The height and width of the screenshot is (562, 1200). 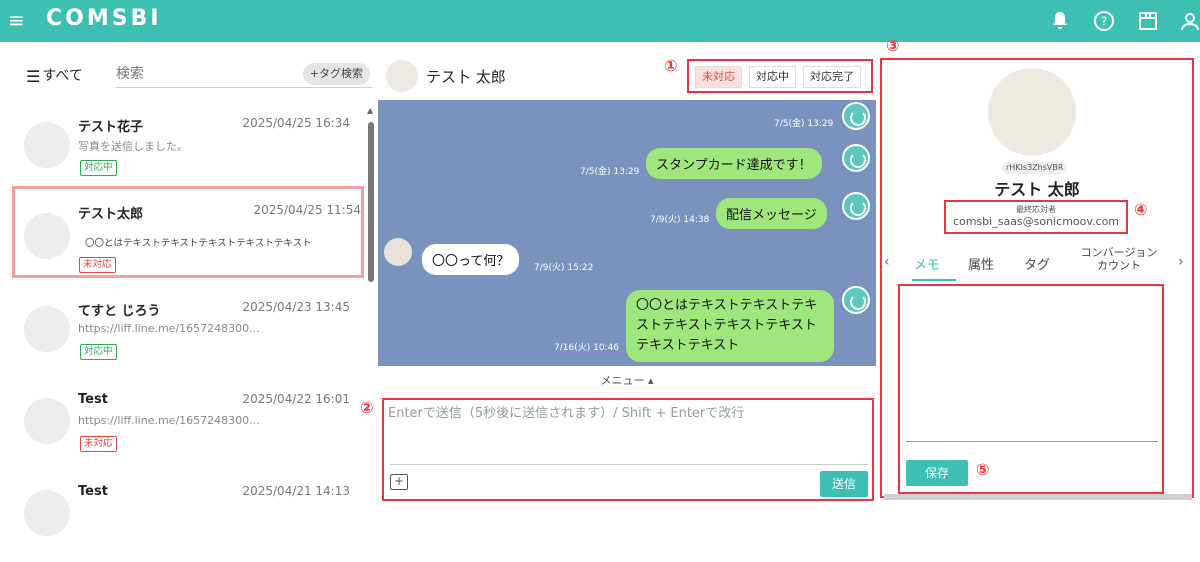 I want to click on status-unhandled-button: 未対応, so click(x=718, y=77).